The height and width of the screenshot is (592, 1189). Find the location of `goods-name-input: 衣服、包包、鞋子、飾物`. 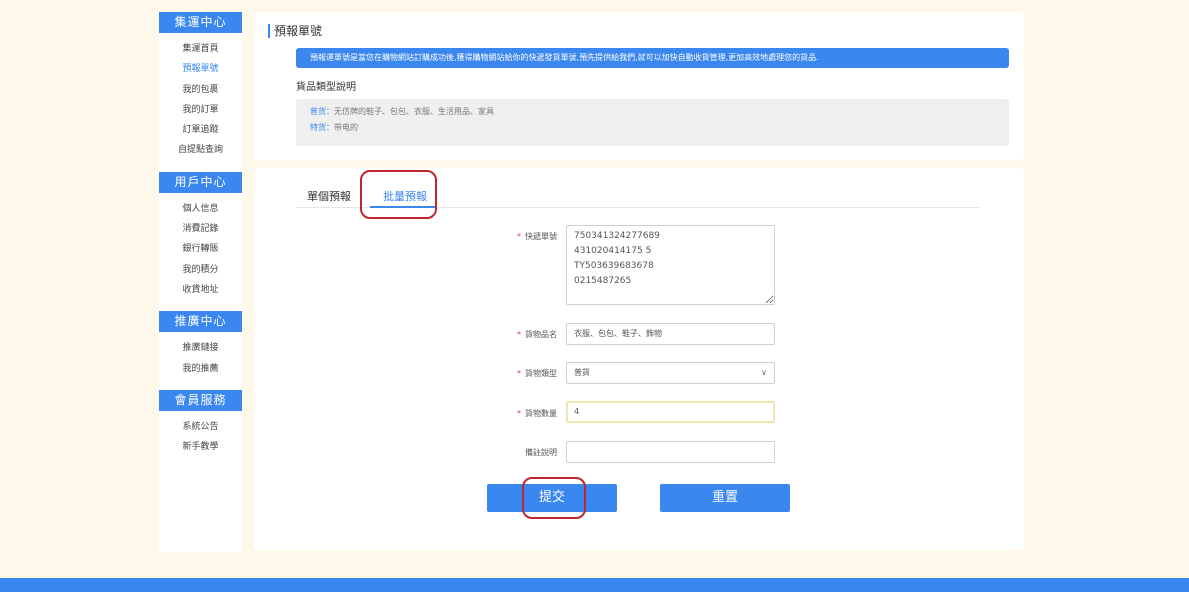

goods-name-input: 衣服、包包、鞋子、飾物 is located at coordinates (670, 334).